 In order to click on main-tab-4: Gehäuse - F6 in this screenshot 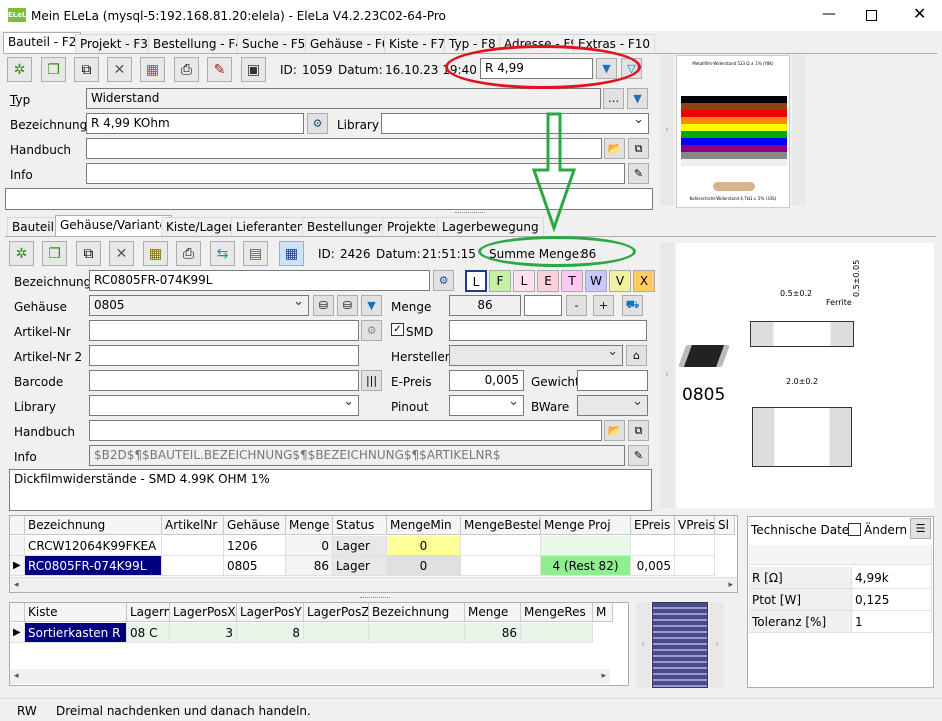, I will do `click(350, 44)`.